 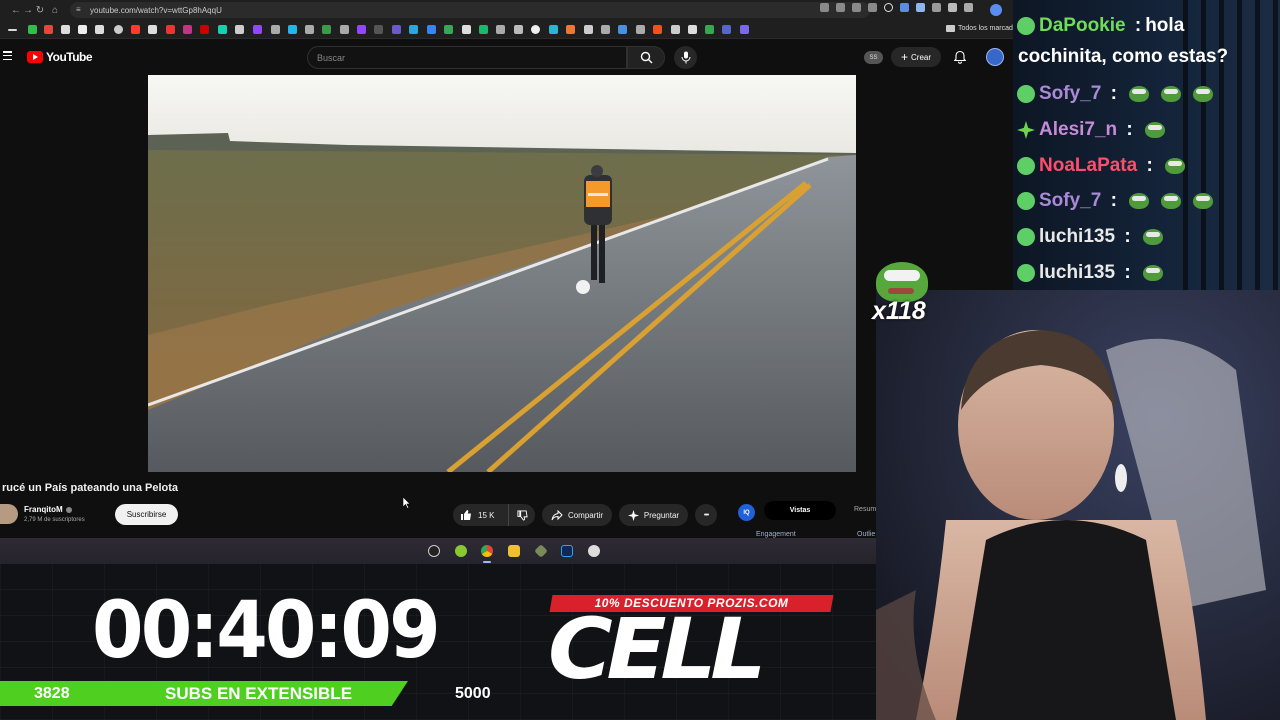 What do you see at coordinates (481, 515) in the screenshot?
I see `like-button: 15 K` at bounding box center [481, 515].